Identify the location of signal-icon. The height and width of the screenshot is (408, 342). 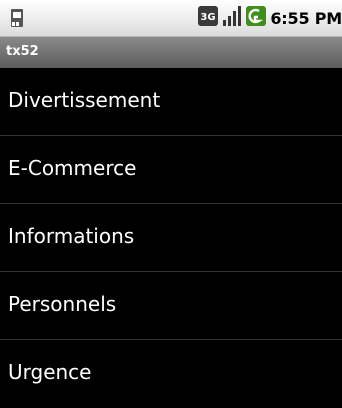
(232, 18).